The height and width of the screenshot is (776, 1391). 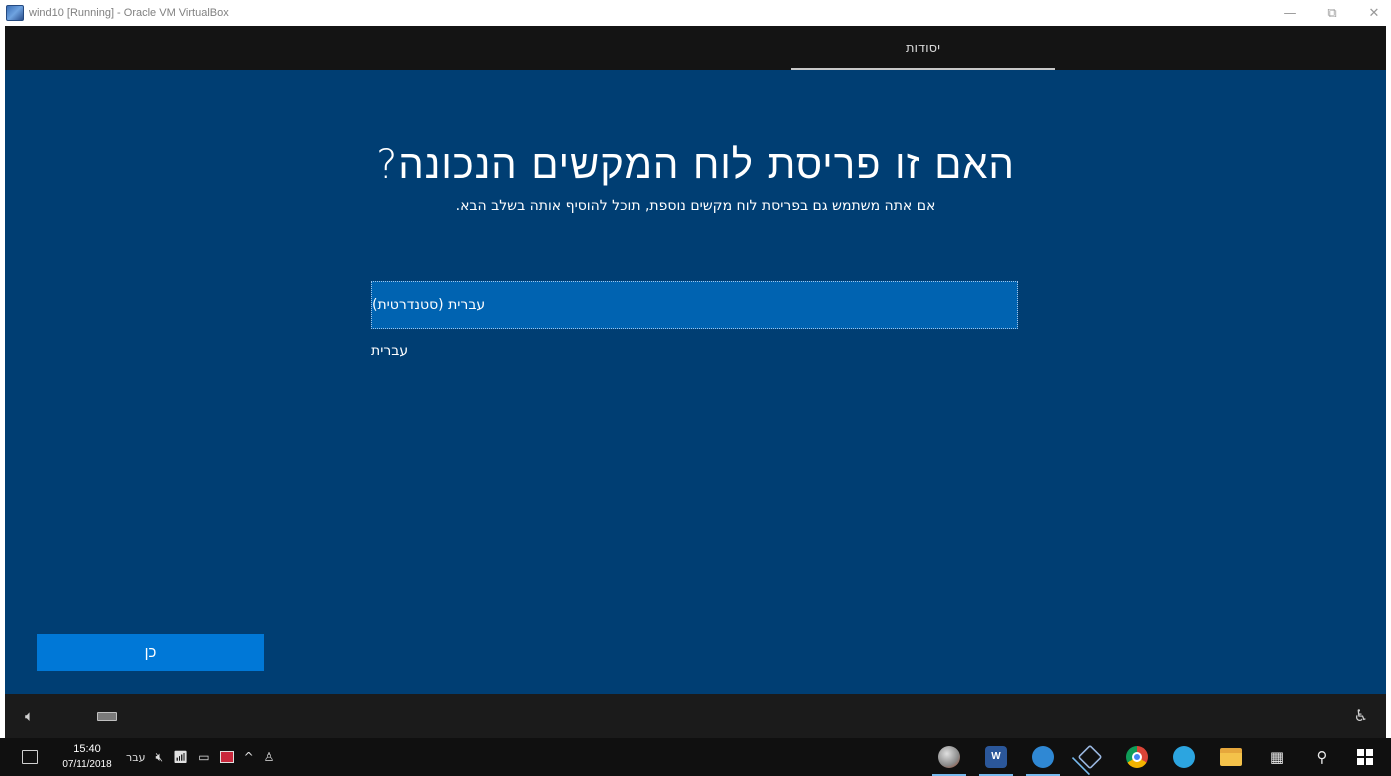 I want to click on search-icon: ⚲, so click(x=1322, y=757).